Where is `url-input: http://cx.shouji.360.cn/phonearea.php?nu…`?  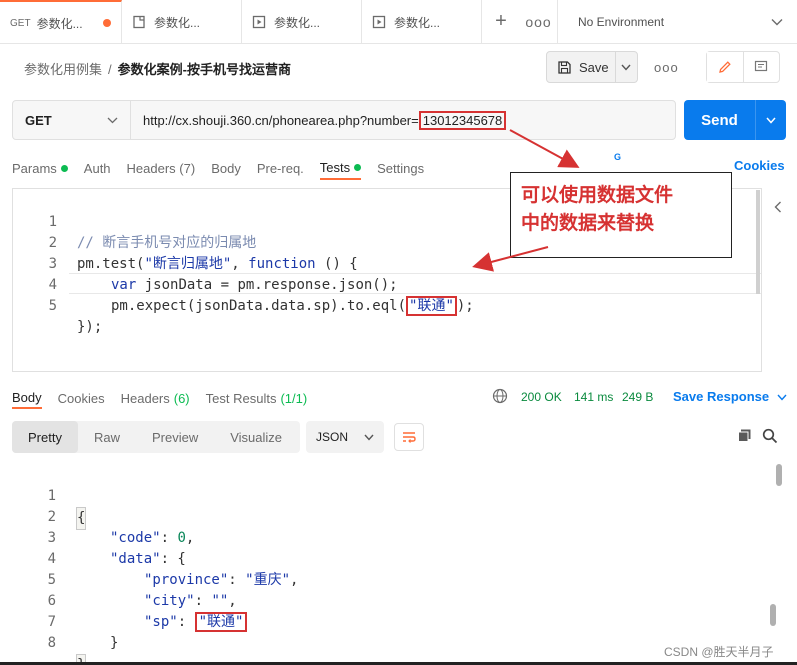
url-input: http://cx.shouji.360.cn/phonearea.php?nu… is located at coordinates (403, 120).